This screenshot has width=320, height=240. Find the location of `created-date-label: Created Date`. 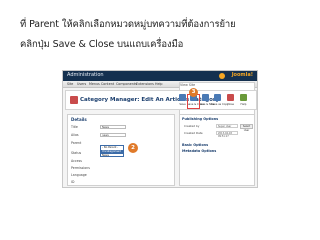

created-date-label: Created Date is located at coordinates (193, 133).